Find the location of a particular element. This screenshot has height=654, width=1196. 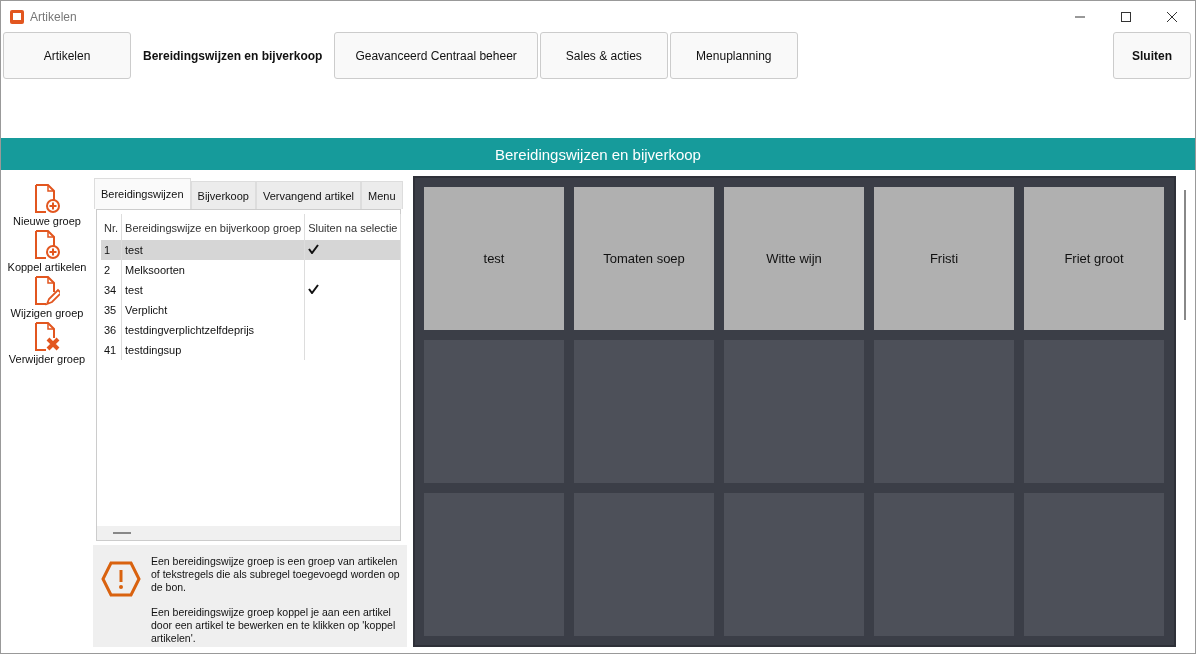

window-title: Artikelen is located at coordinates (53, 16).